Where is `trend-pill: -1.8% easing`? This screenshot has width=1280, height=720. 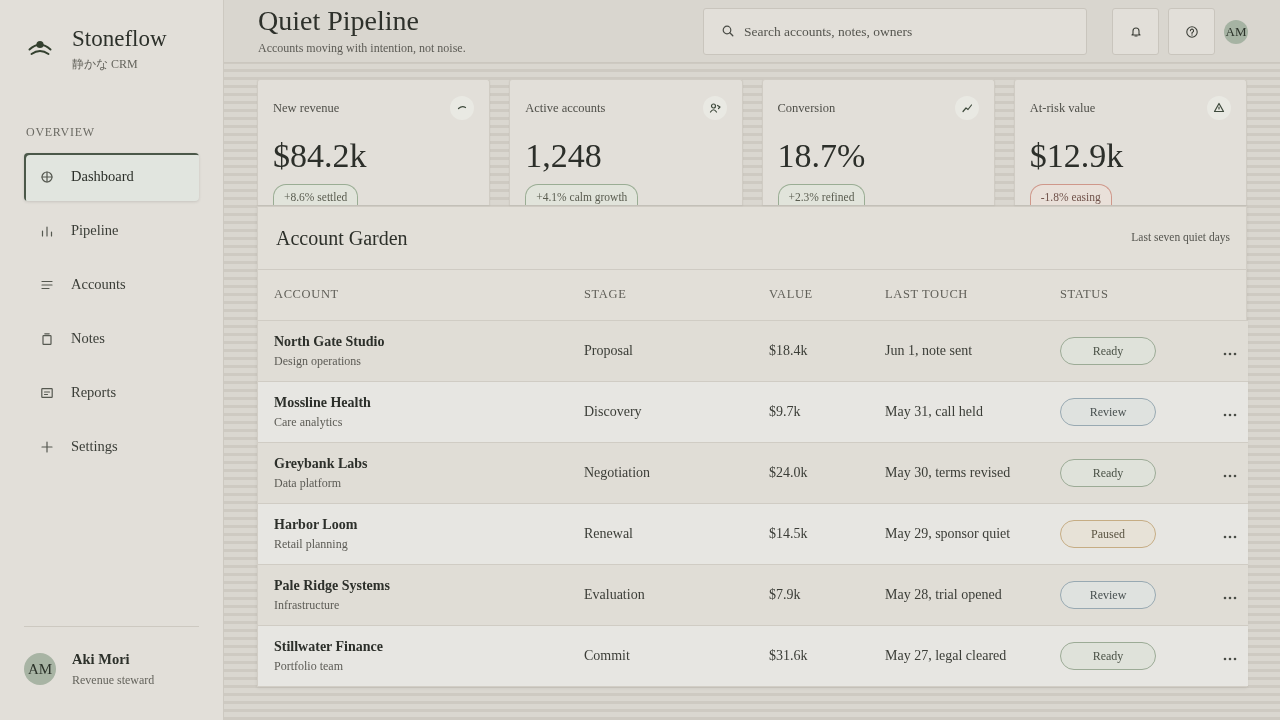
trend-pill: -1.8% easing is located at coordinates (1070, 194).